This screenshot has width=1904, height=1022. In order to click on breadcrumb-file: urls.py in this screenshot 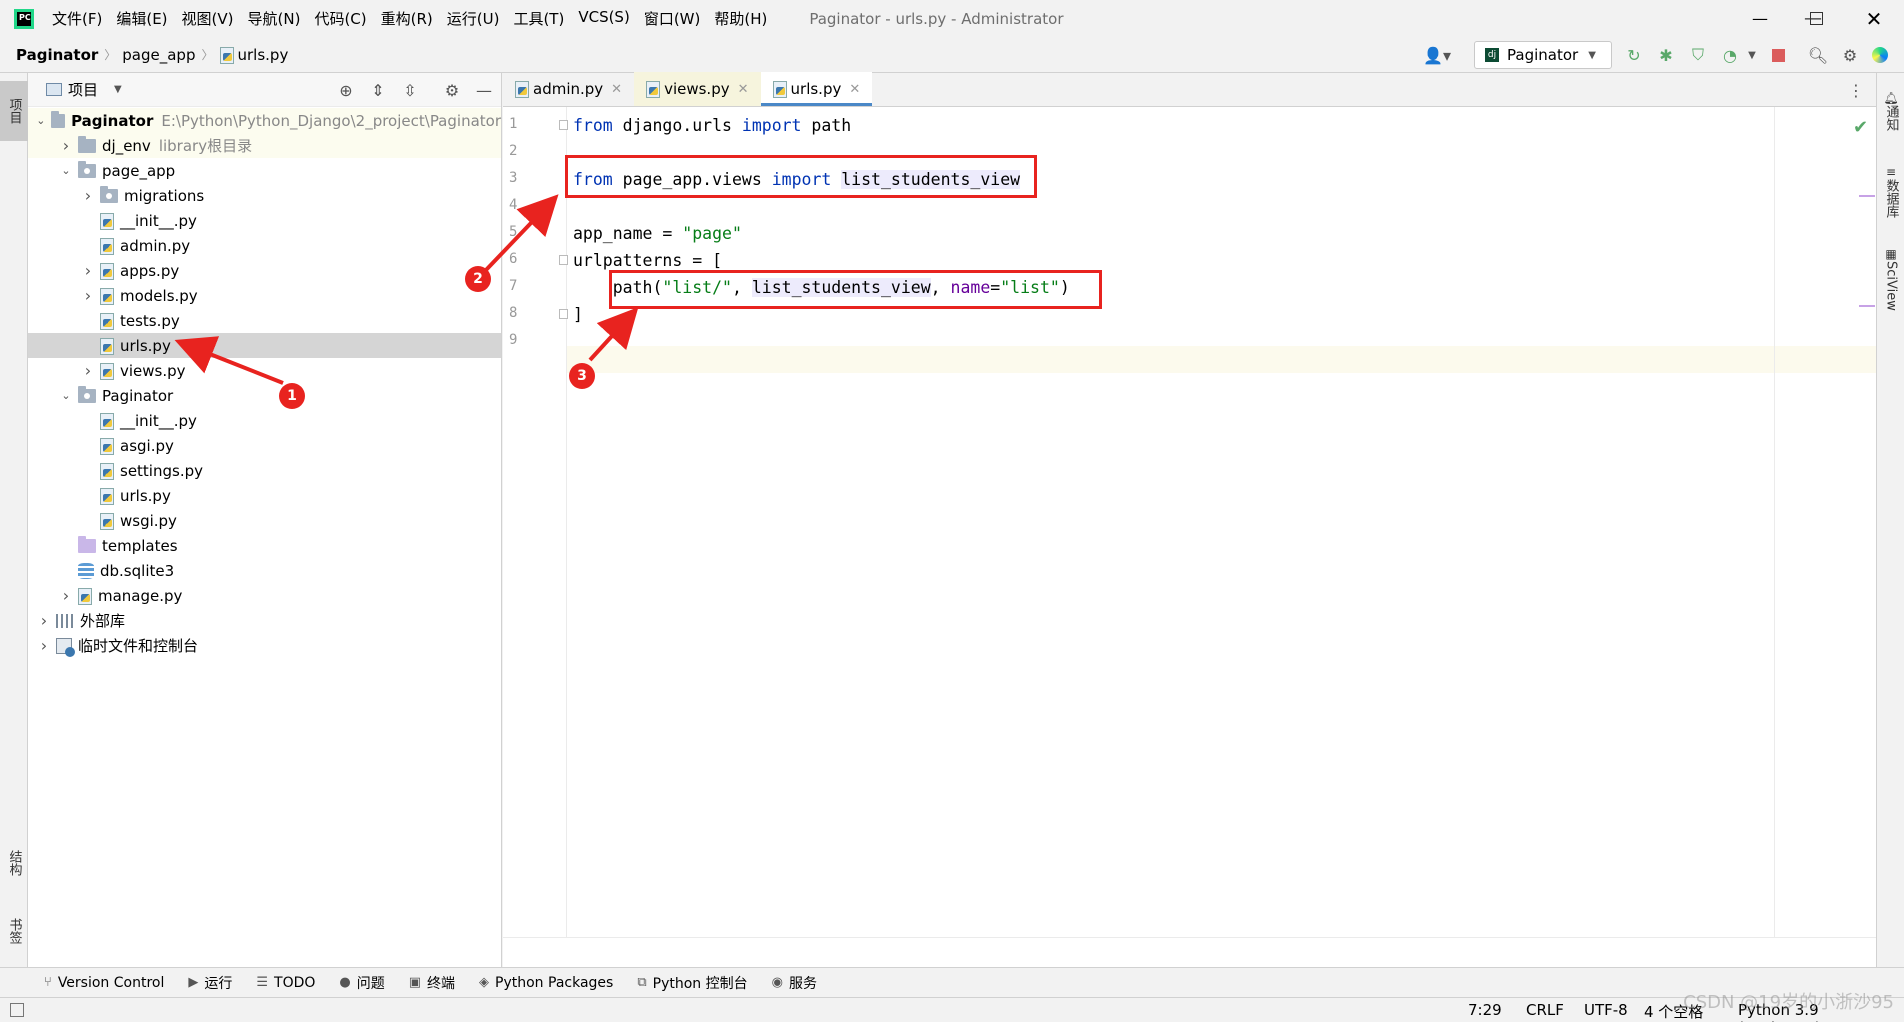, I will do `click(254, 55)`.